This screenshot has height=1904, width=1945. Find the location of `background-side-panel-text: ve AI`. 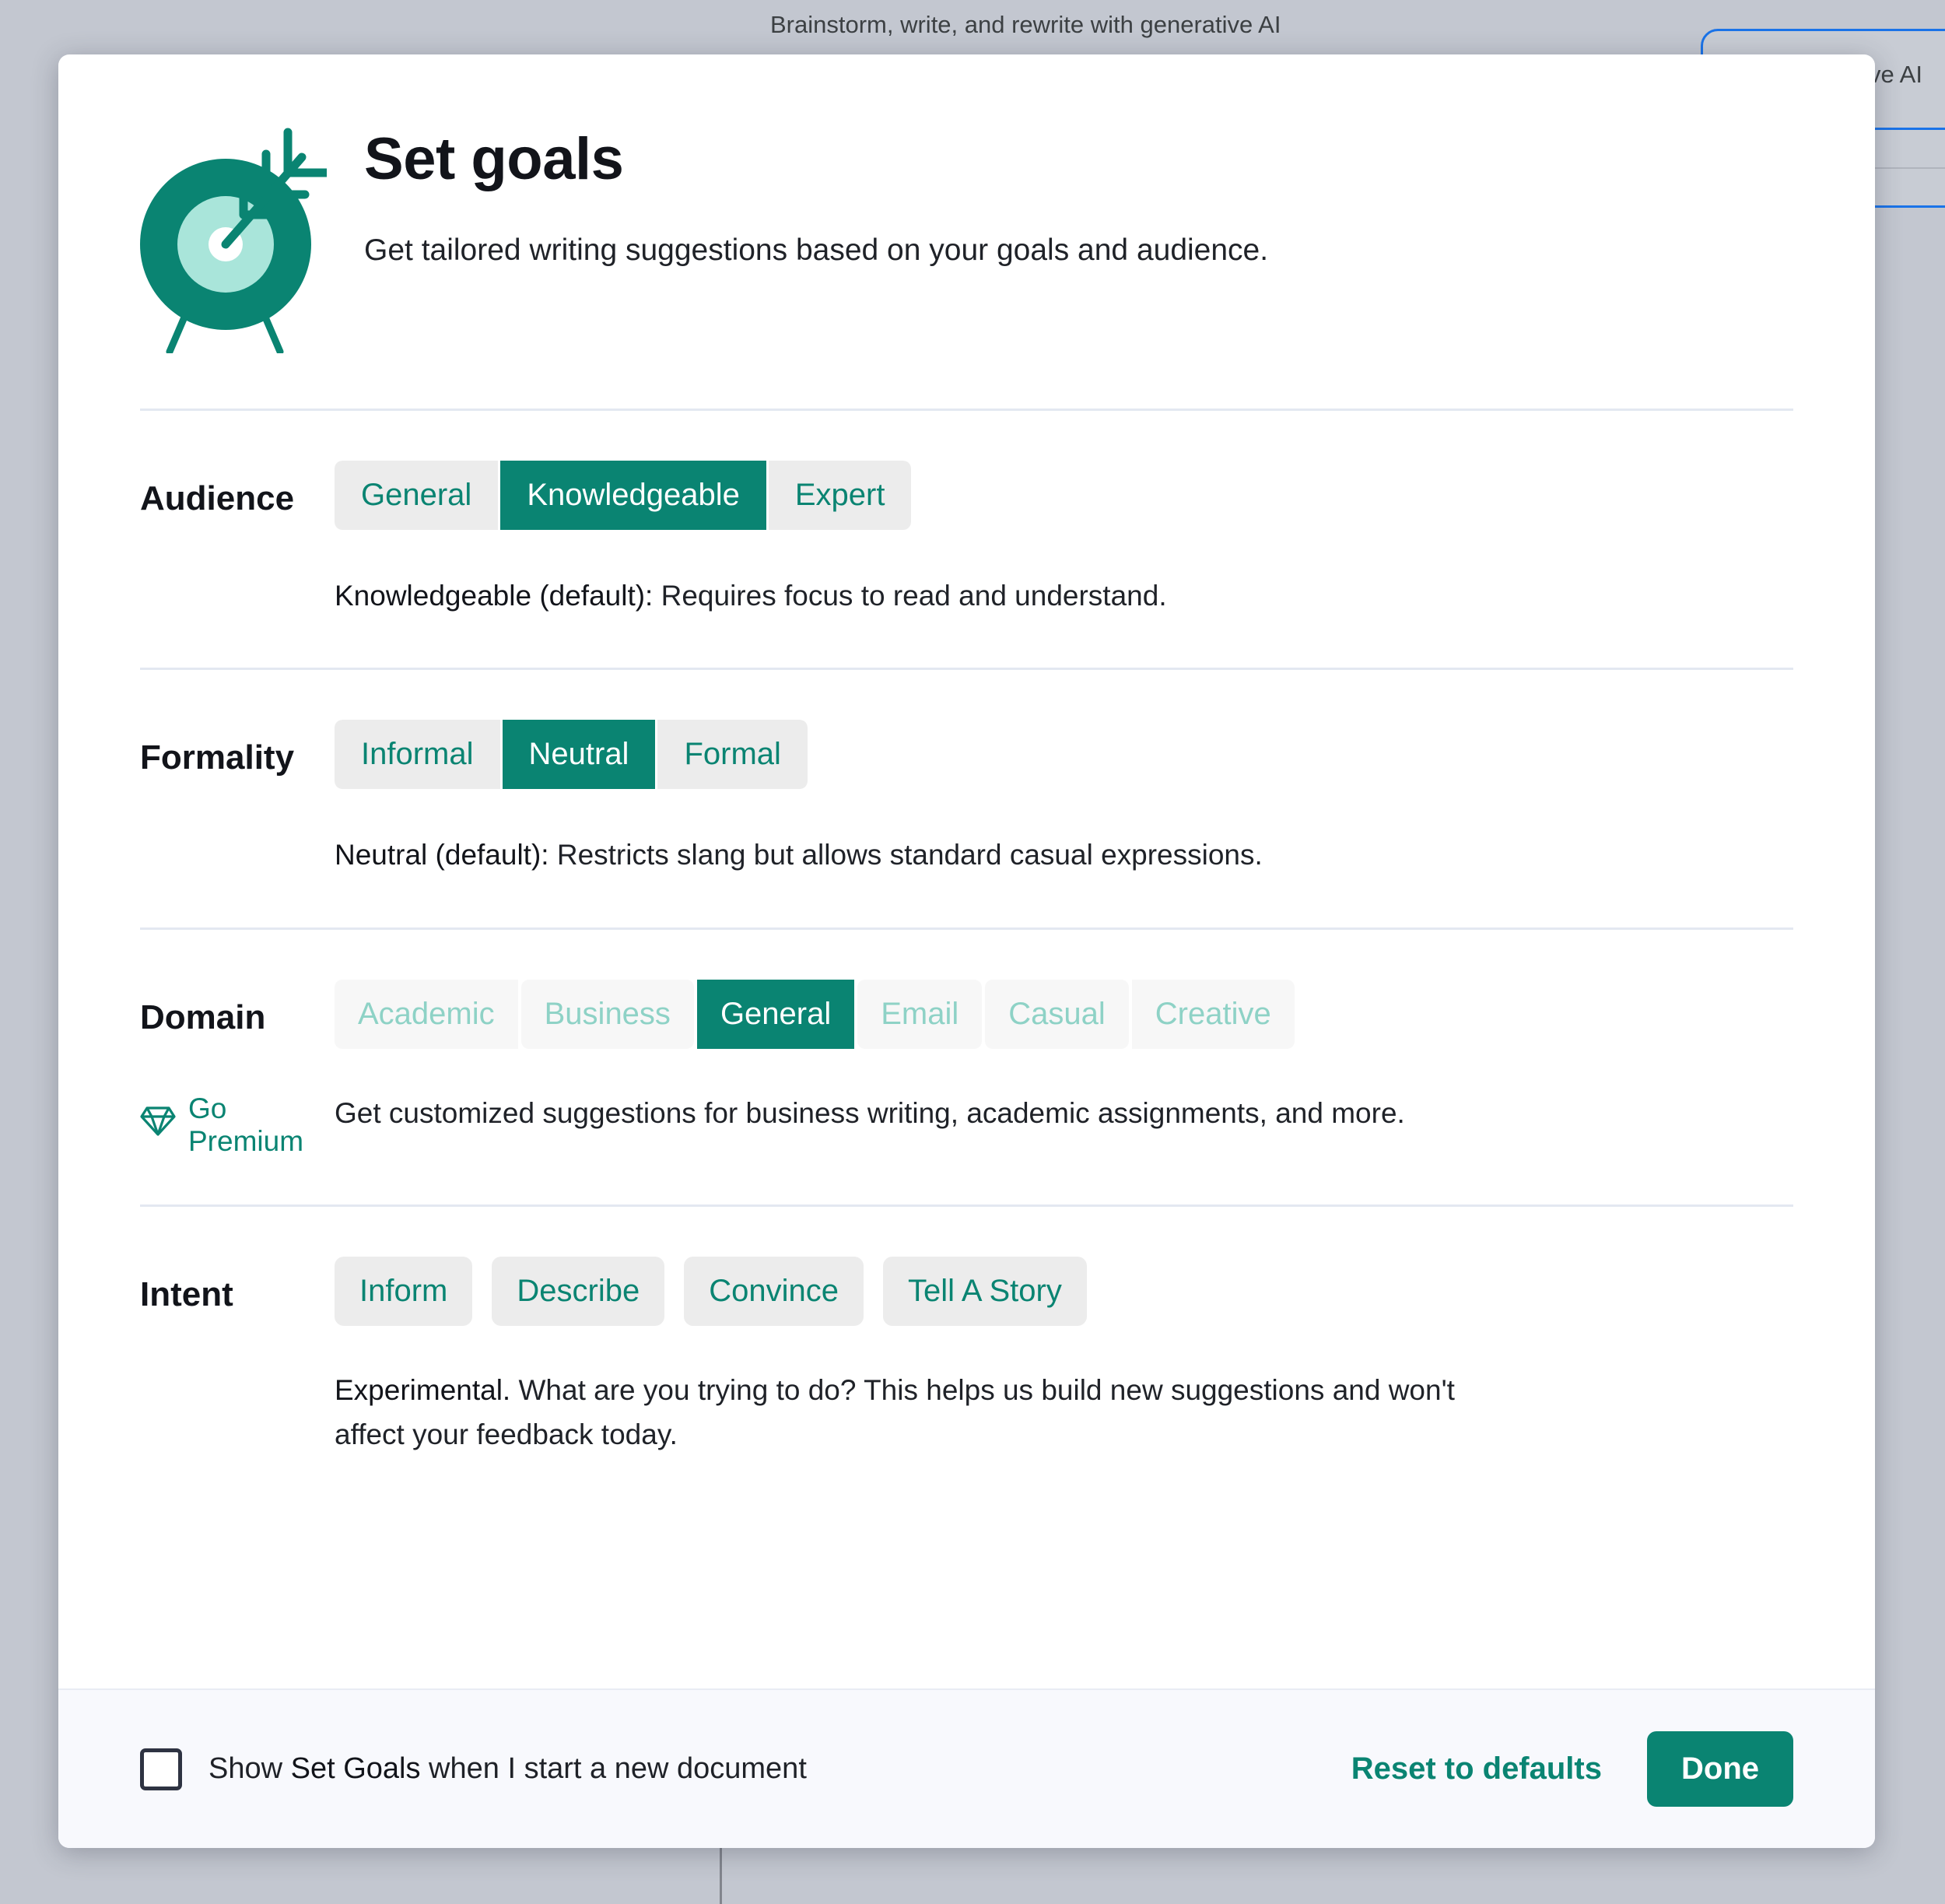

background-side-panel-text: ve AI is located at coordinates (1895, 75).